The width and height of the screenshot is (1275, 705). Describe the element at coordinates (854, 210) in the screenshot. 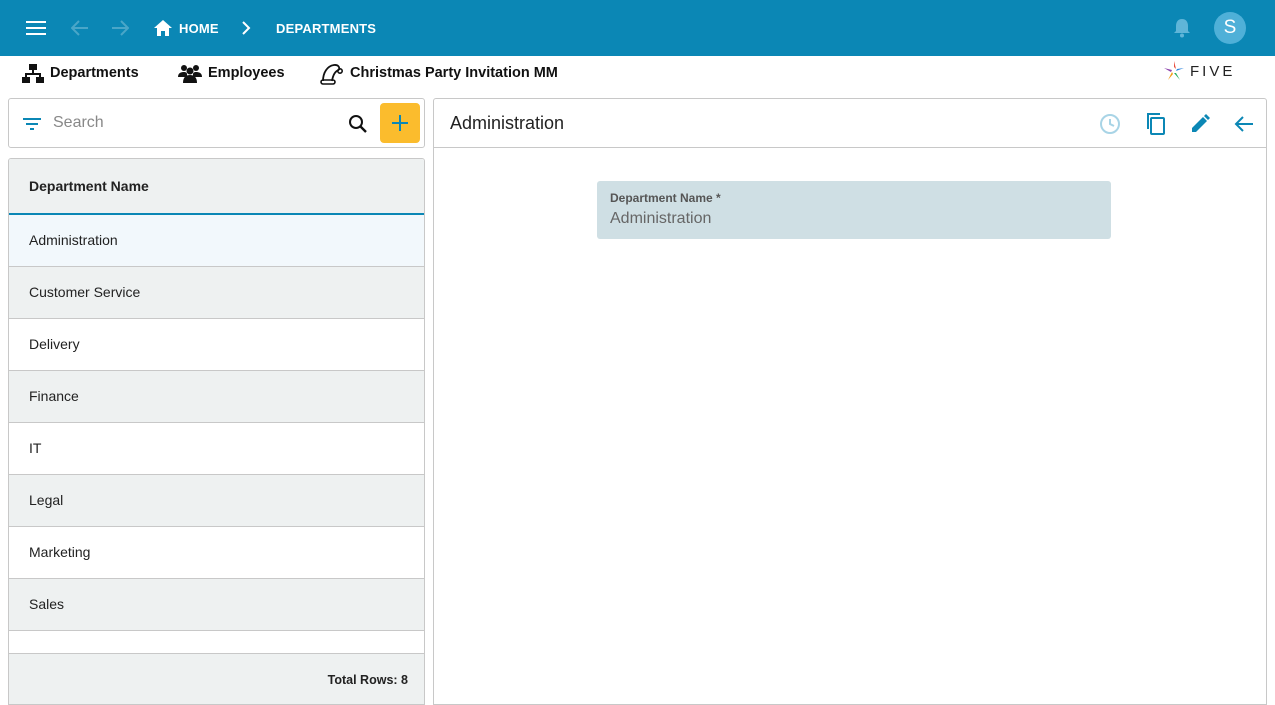

I see `department-name-field: Department Name * Administration` at that location.